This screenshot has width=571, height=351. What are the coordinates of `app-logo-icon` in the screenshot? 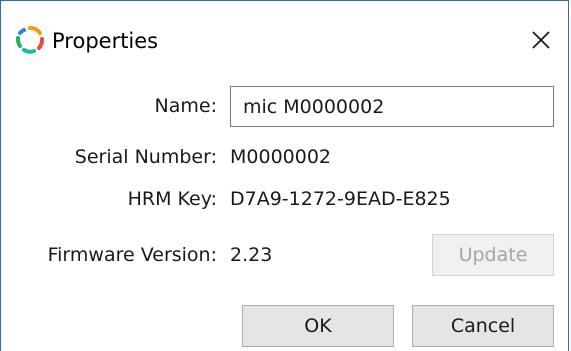 It's located at (30, 40).